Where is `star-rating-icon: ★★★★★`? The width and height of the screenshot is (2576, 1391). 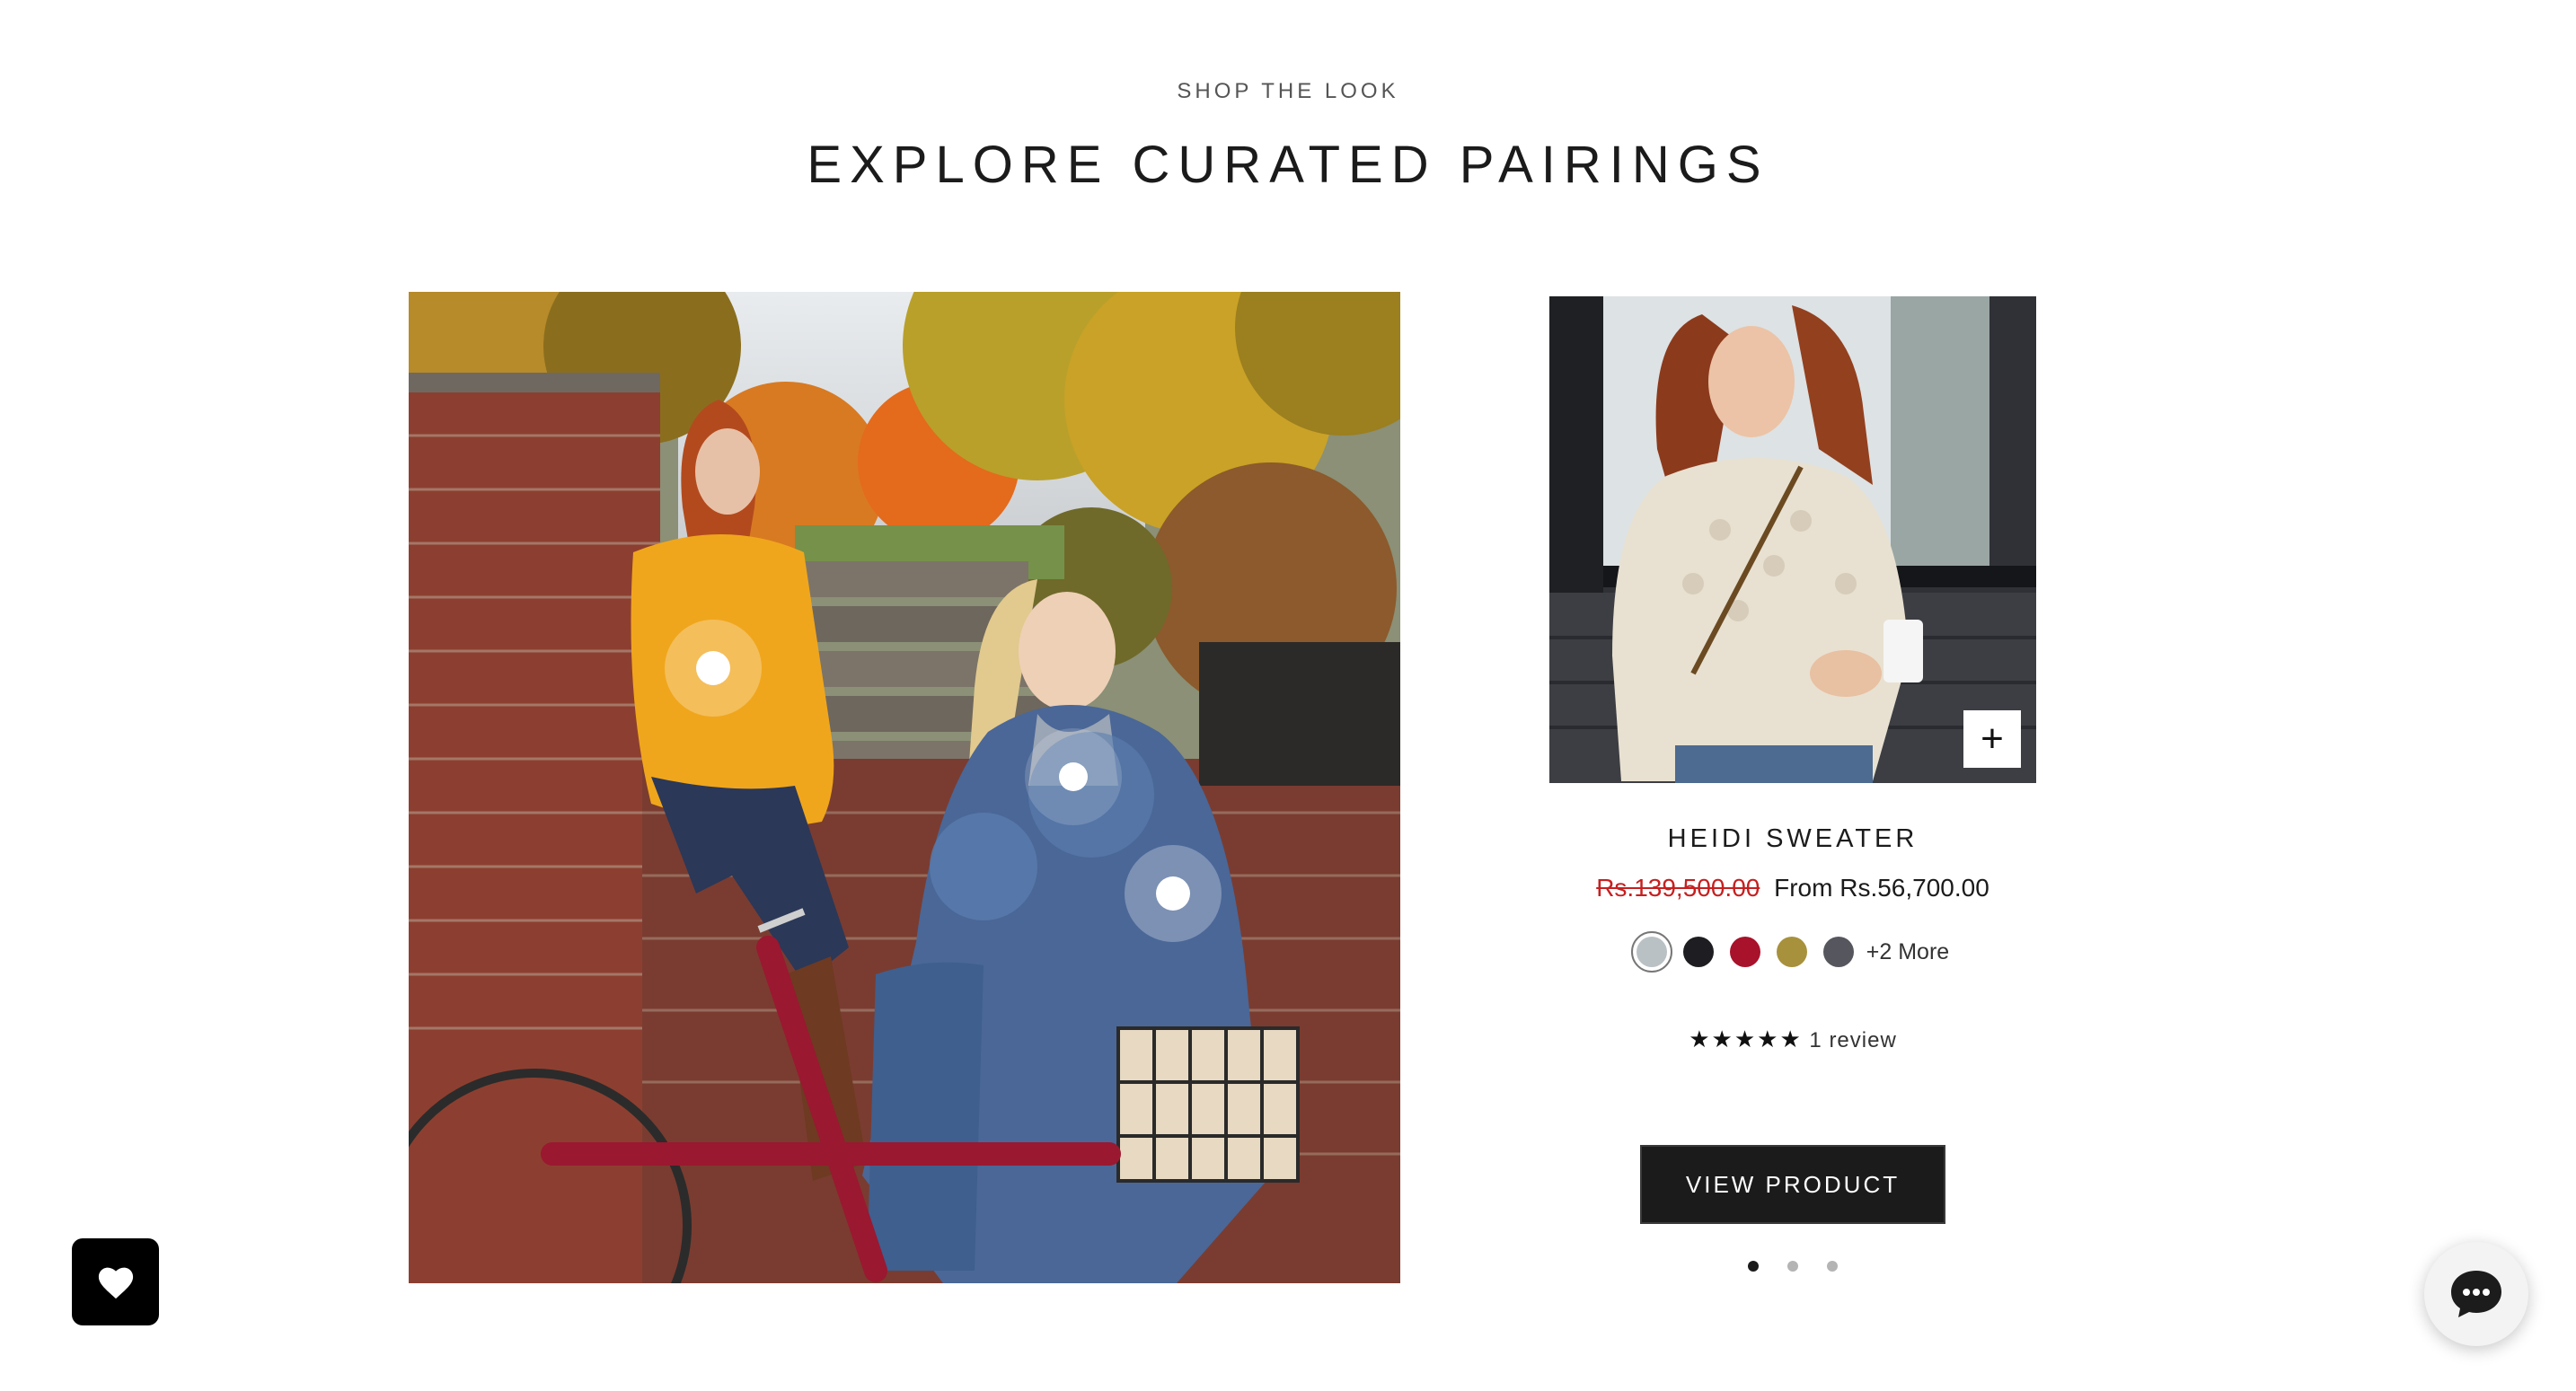 star-rating-icon: ★★★★★ is located at coordinates (1746, 1039).